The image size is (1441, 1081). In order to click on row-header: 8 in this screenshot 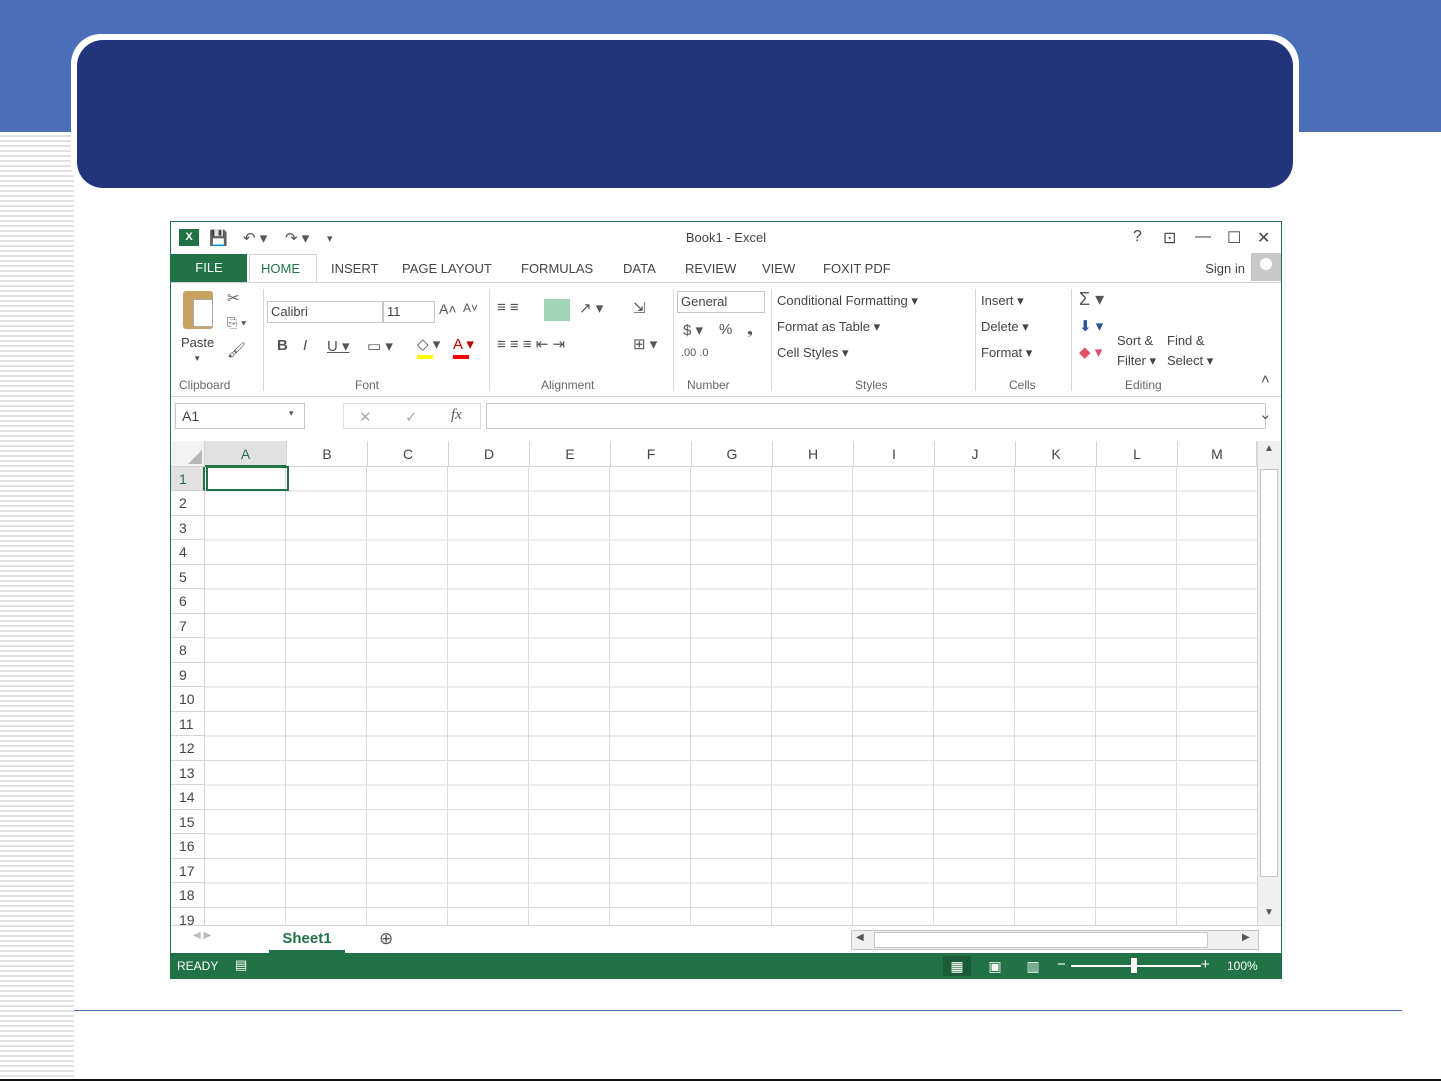, I will do `click(188, 650)`.